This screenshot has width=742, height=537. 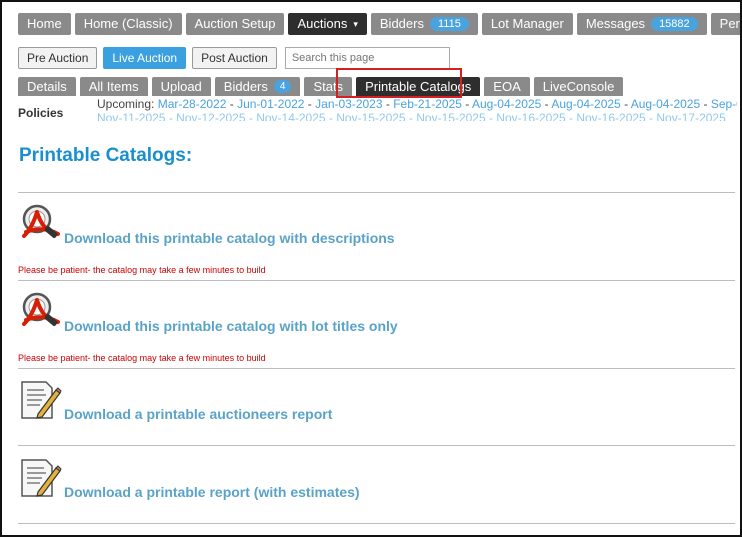 I want to click on tab-printable-catalogs: Printable Catalogs, so click(x=418, y=86).